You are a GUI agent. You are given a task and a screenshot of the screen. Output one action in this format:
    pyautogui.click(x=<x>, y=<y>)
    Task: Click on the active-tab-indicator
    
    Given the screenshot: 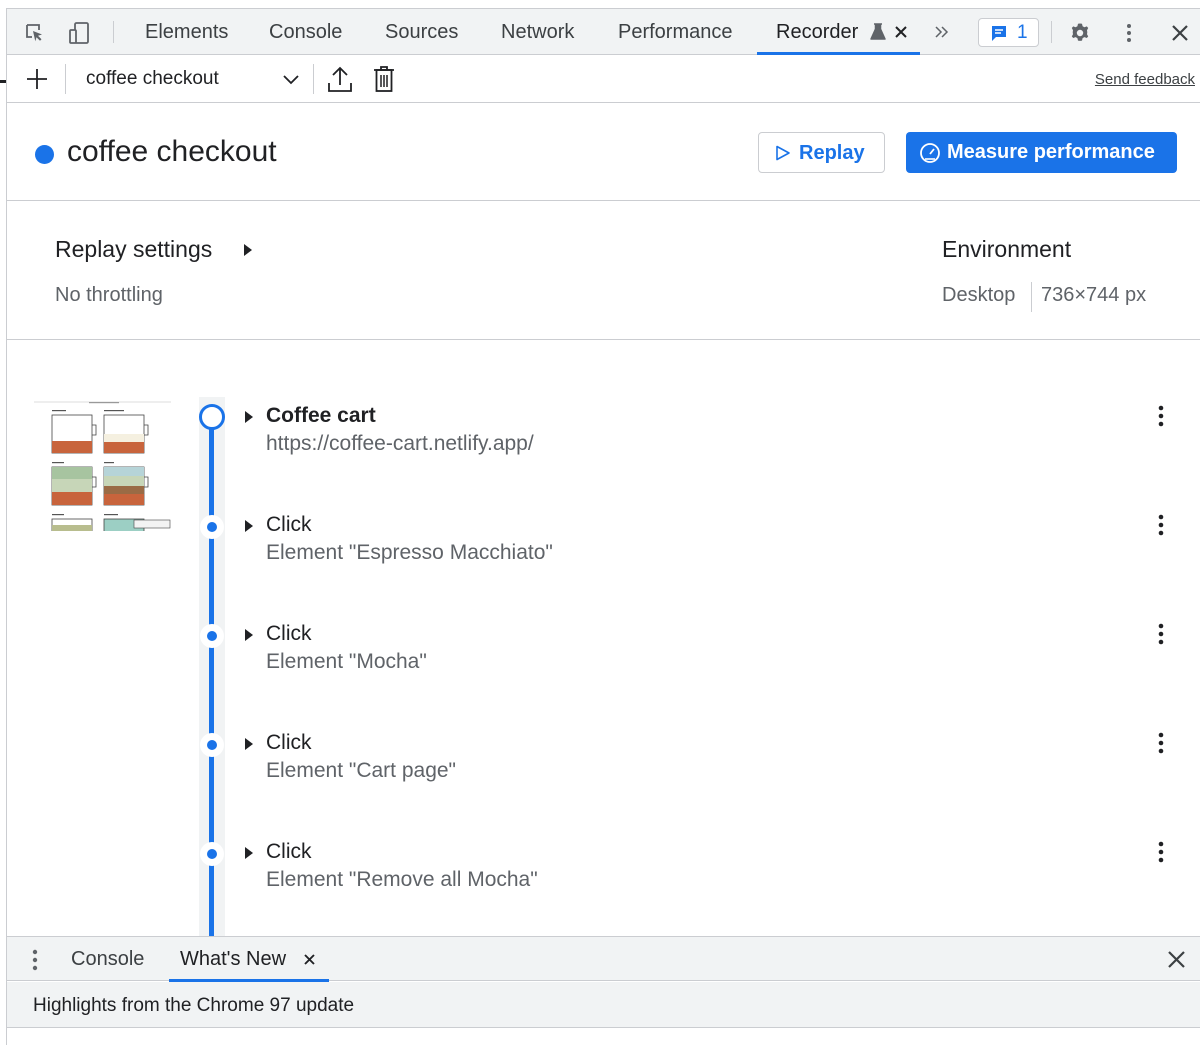 What is the action you would take?
    pyautogui.click(x=838, y=53)
    